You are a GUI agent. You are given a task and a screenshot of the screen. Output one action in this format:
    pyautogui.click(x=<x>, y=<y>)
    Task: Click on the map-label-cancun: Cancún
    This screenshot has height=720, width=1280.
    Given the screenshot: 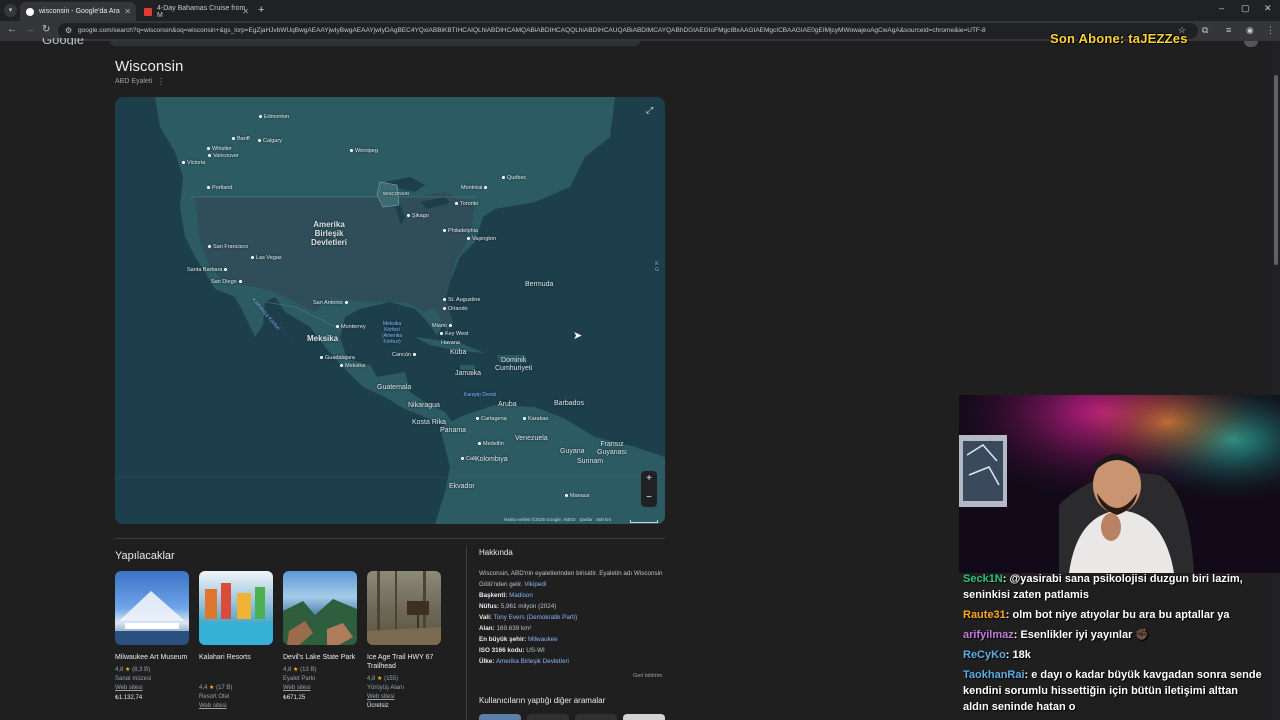 What is the action you would take?
    pyautogui.click(x=405, y=355)
    